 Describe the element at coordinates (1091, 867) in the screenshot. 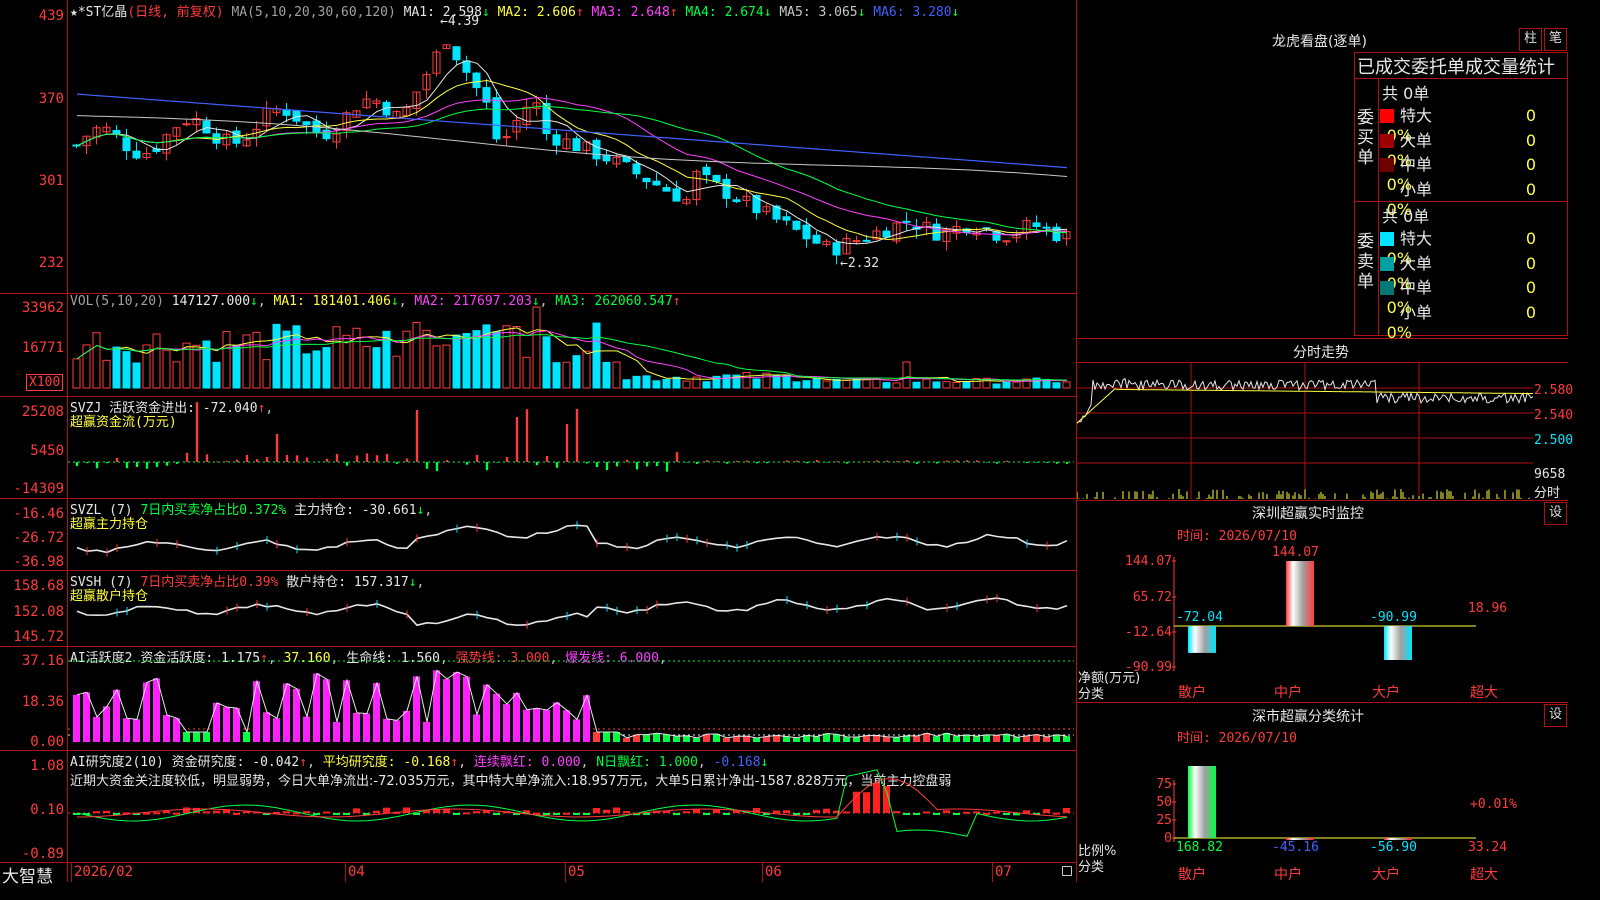

I see `class-xname: 分类` at that location.